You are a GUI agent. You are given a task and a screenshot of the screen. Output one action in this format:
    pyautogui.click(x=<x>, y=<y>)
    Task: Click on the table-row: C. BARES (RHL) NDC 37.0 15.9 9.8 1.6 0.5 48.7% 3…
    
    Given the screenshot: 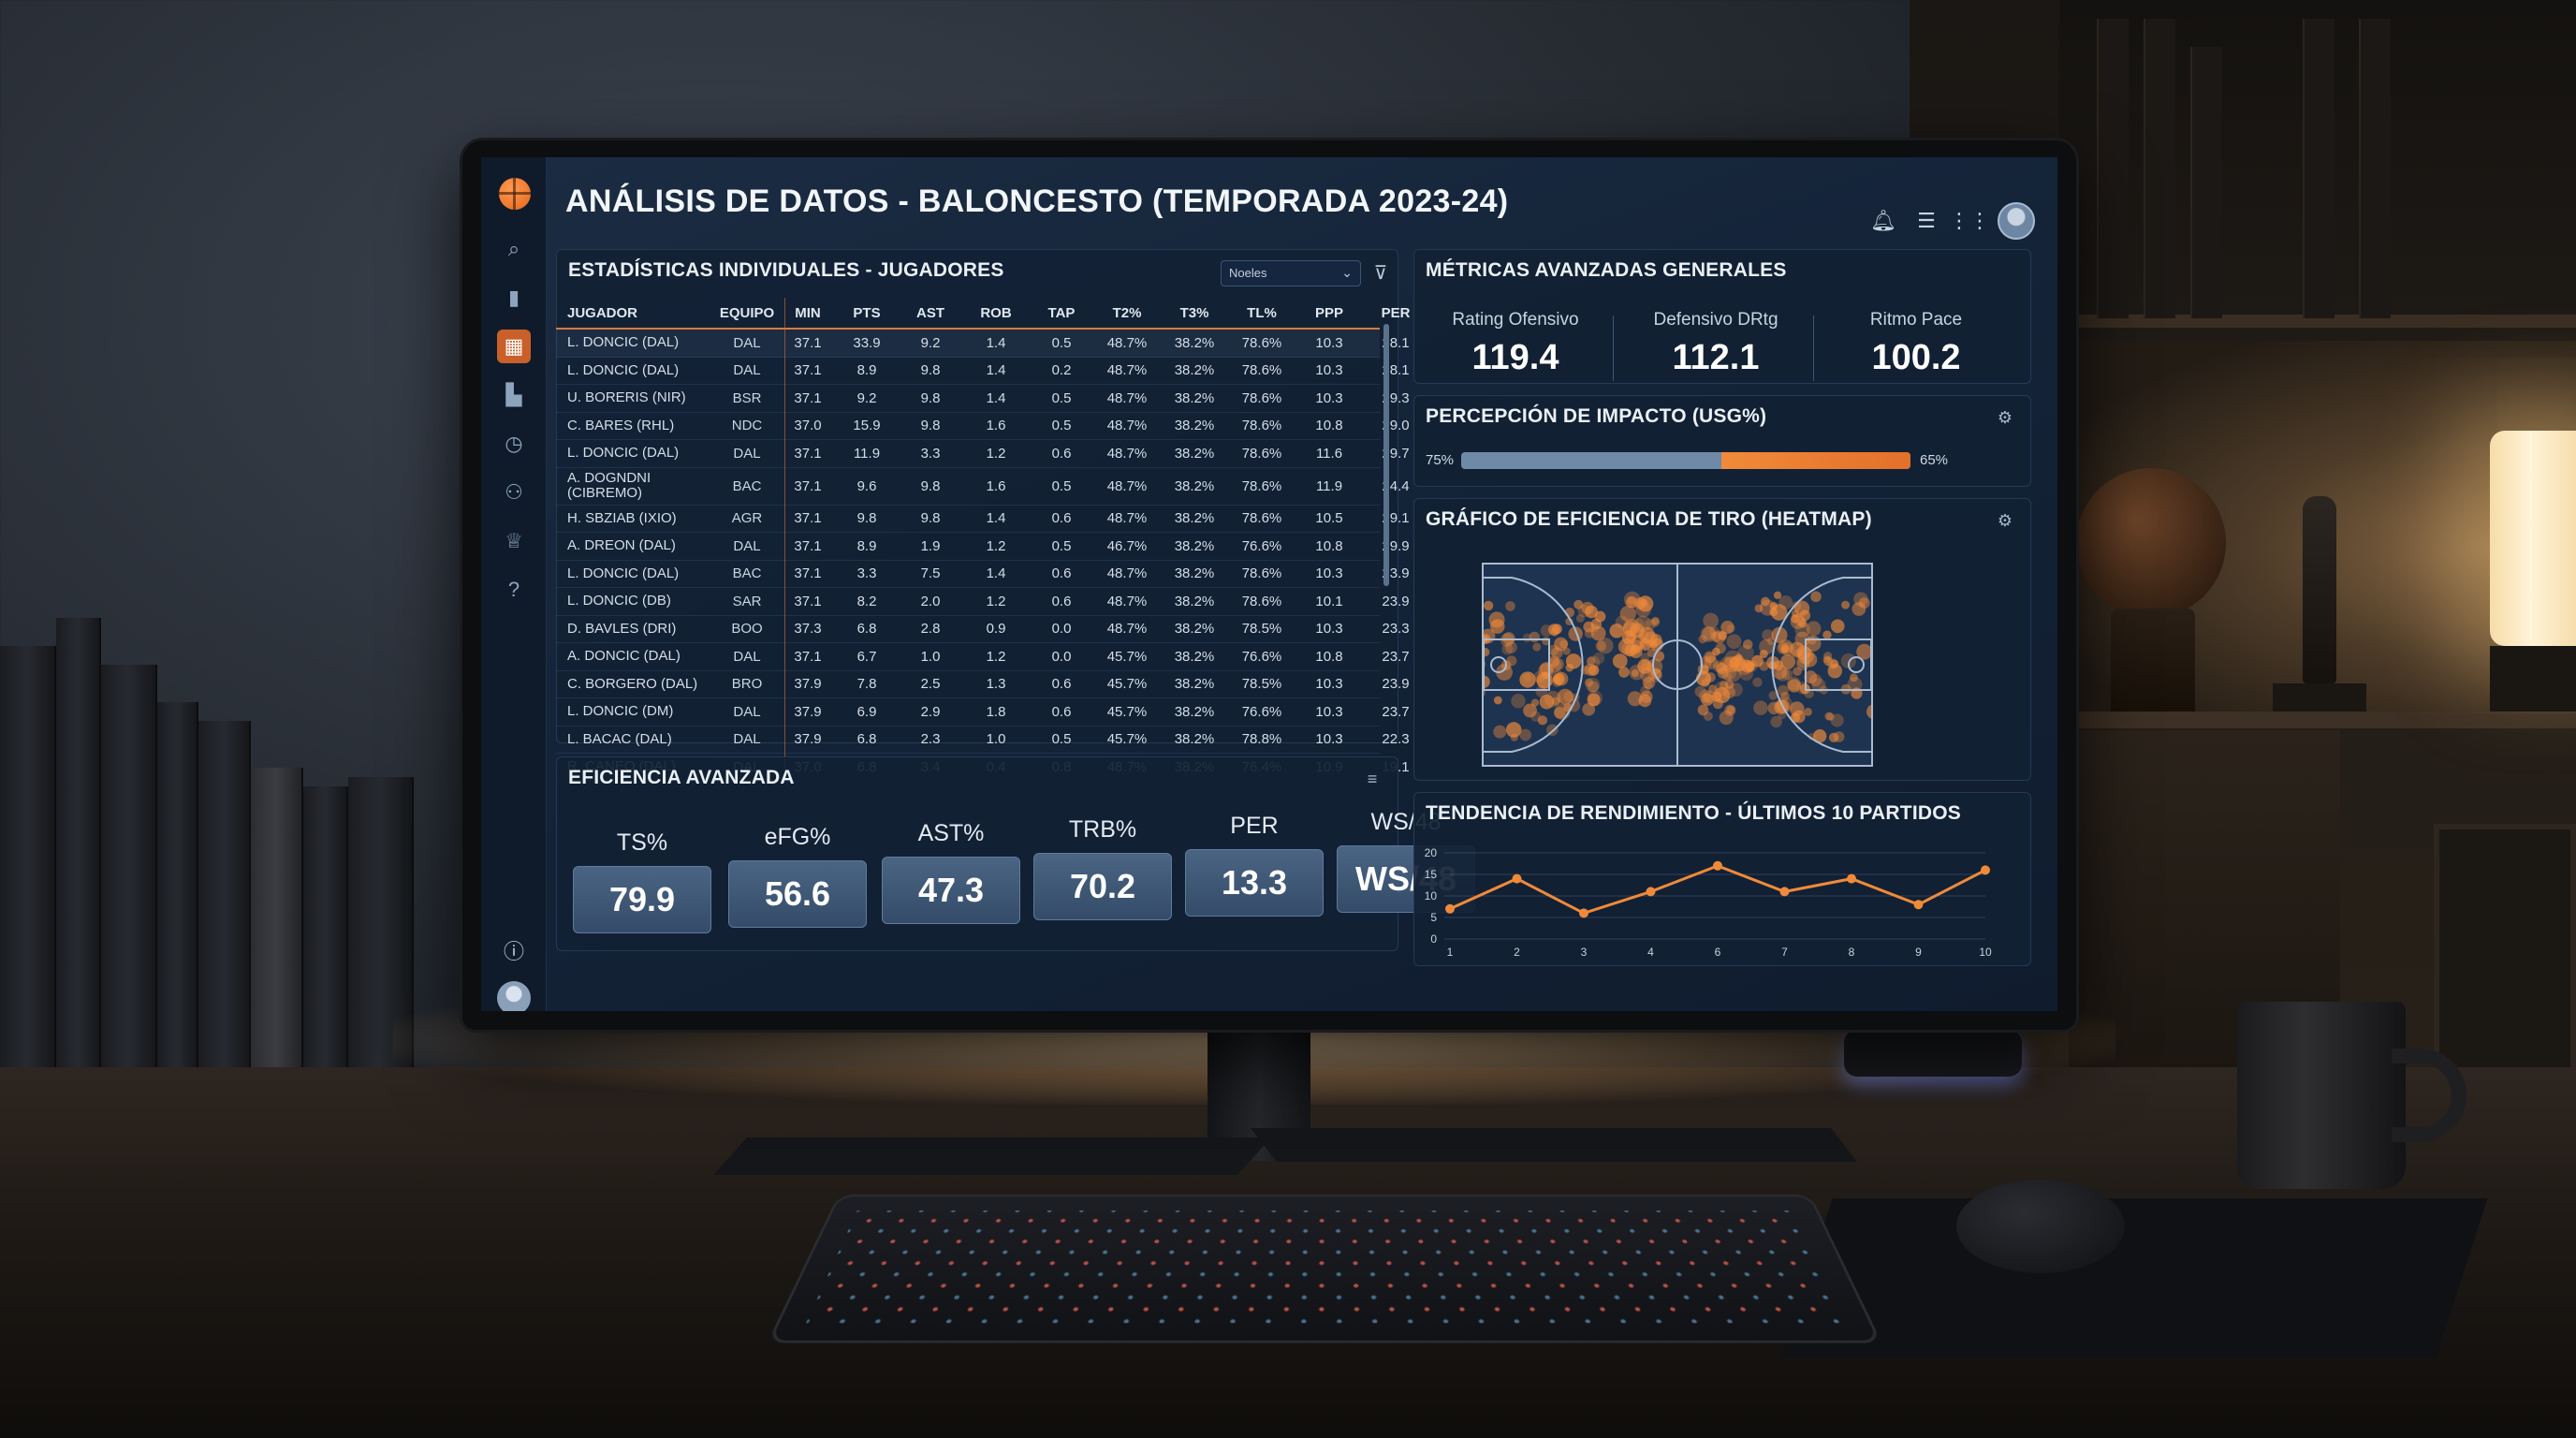 What is the action you would take?
    pyautogui.click(x=983, y=426)
    